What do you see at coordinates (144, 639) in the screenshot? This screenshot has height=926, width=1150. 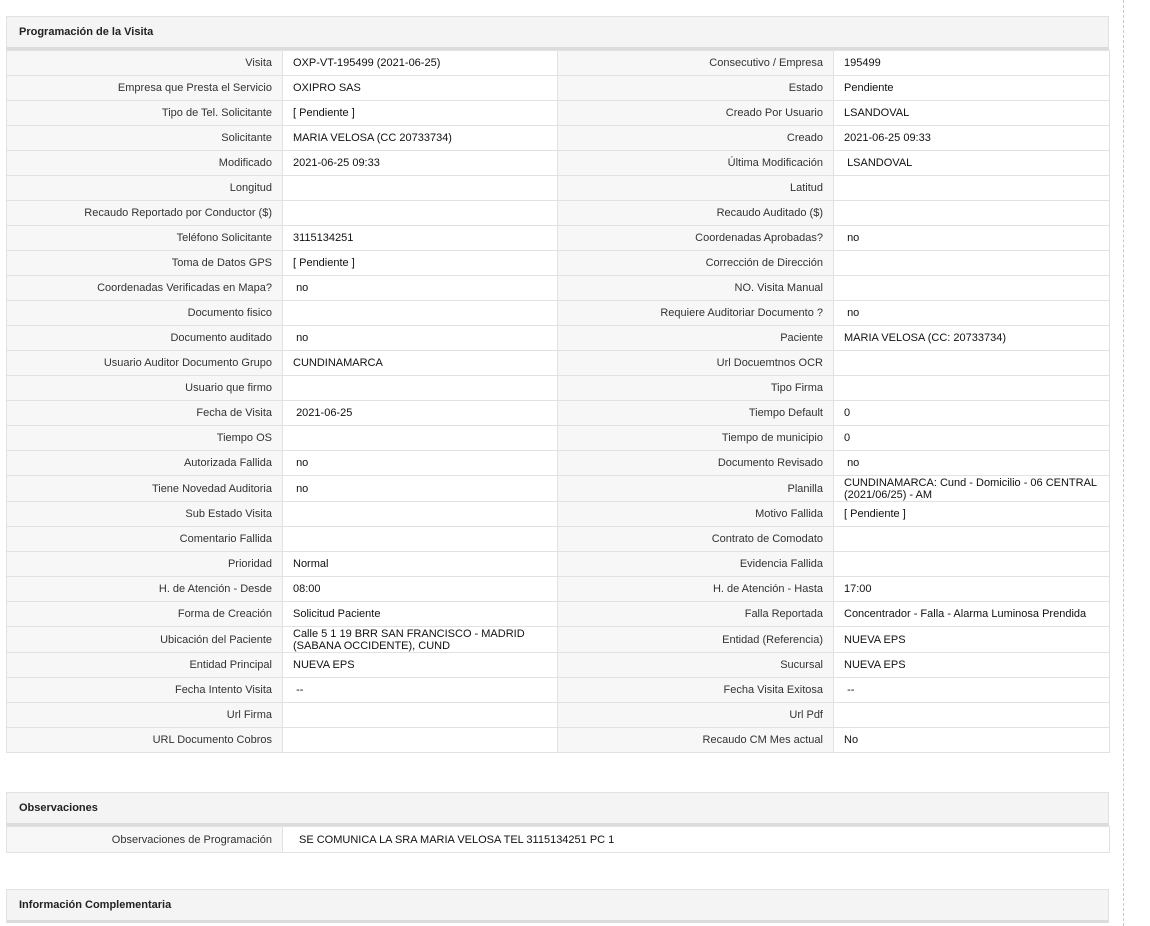 I see `field-label: Ubicación del Paciente` at bounding box center [144, 639].